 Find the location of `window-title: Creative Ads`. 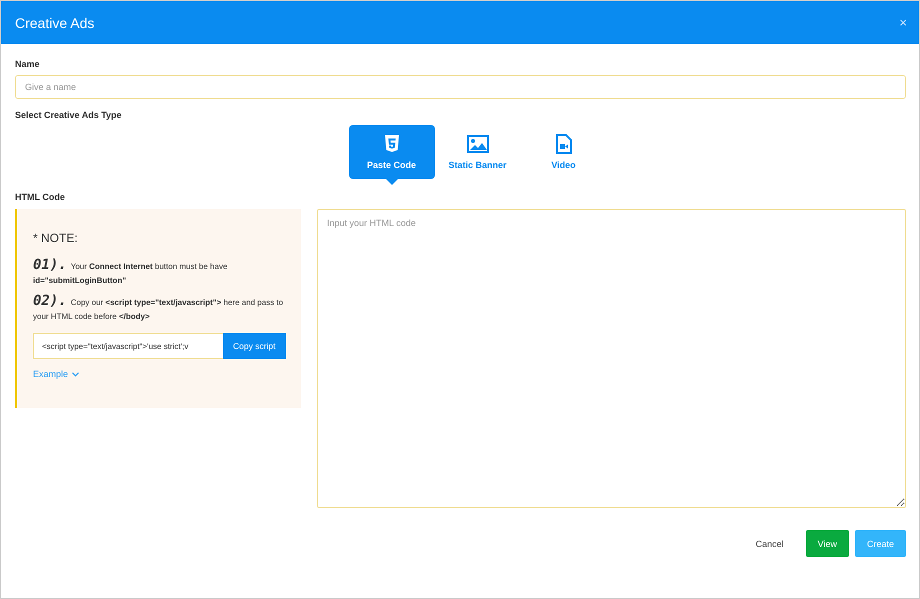

window-title: Creative Ads is located at coordinates (54, 22).